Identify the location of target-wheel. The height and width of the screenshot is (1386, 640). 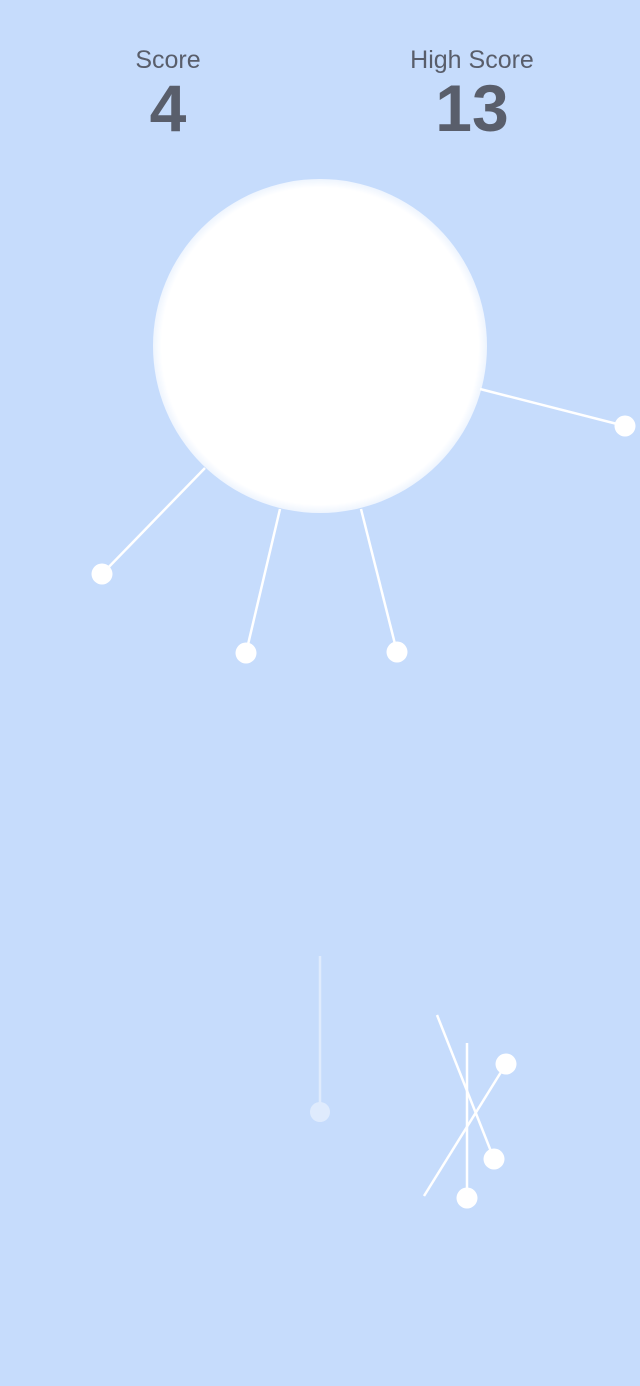
(320, 346).